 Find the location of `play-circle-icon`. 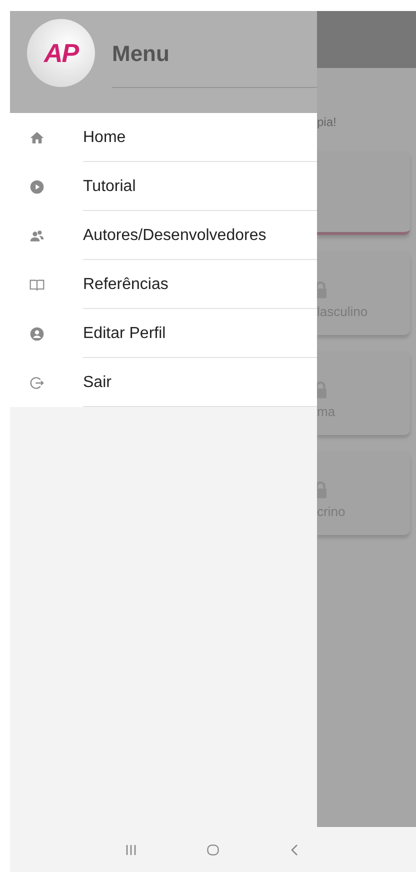

play-circle-icon is located at coordinates (37, 186).